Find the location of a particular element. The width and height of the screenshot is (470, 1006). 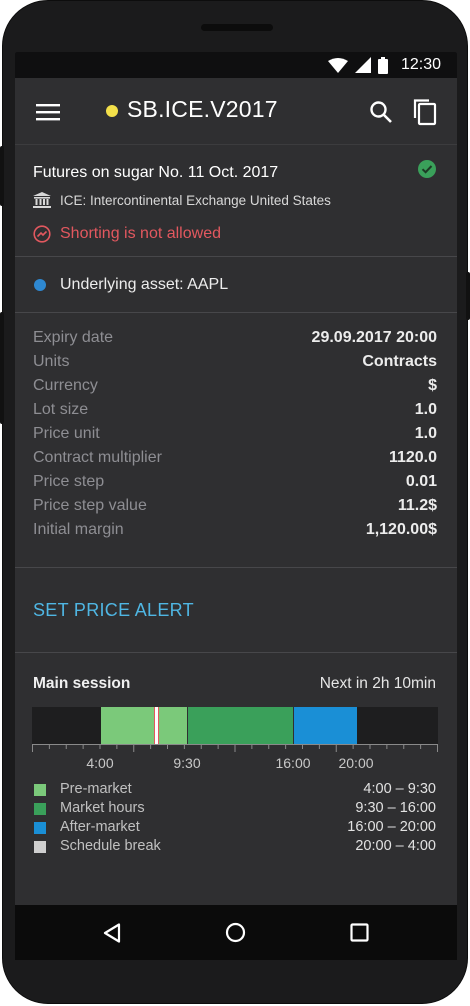

home-icon is located at coordinates (235, 932).